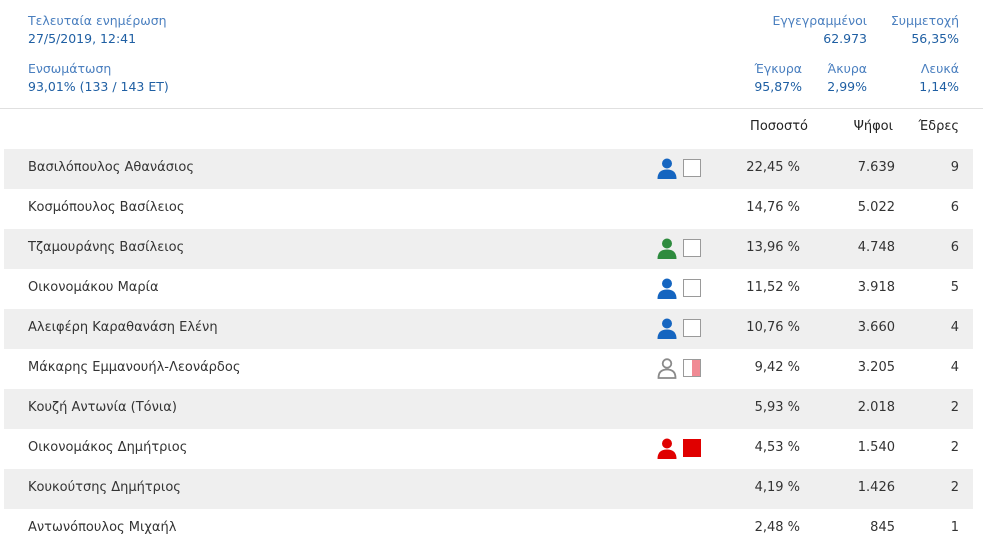 The height and width of the screenshot is (557, 989). Describe the element at coordinates (488, 209) in the screenshot. I see `table-row: Κοσμόπουλος Βασίλειος 14,76 % 5.022 6` at that location.